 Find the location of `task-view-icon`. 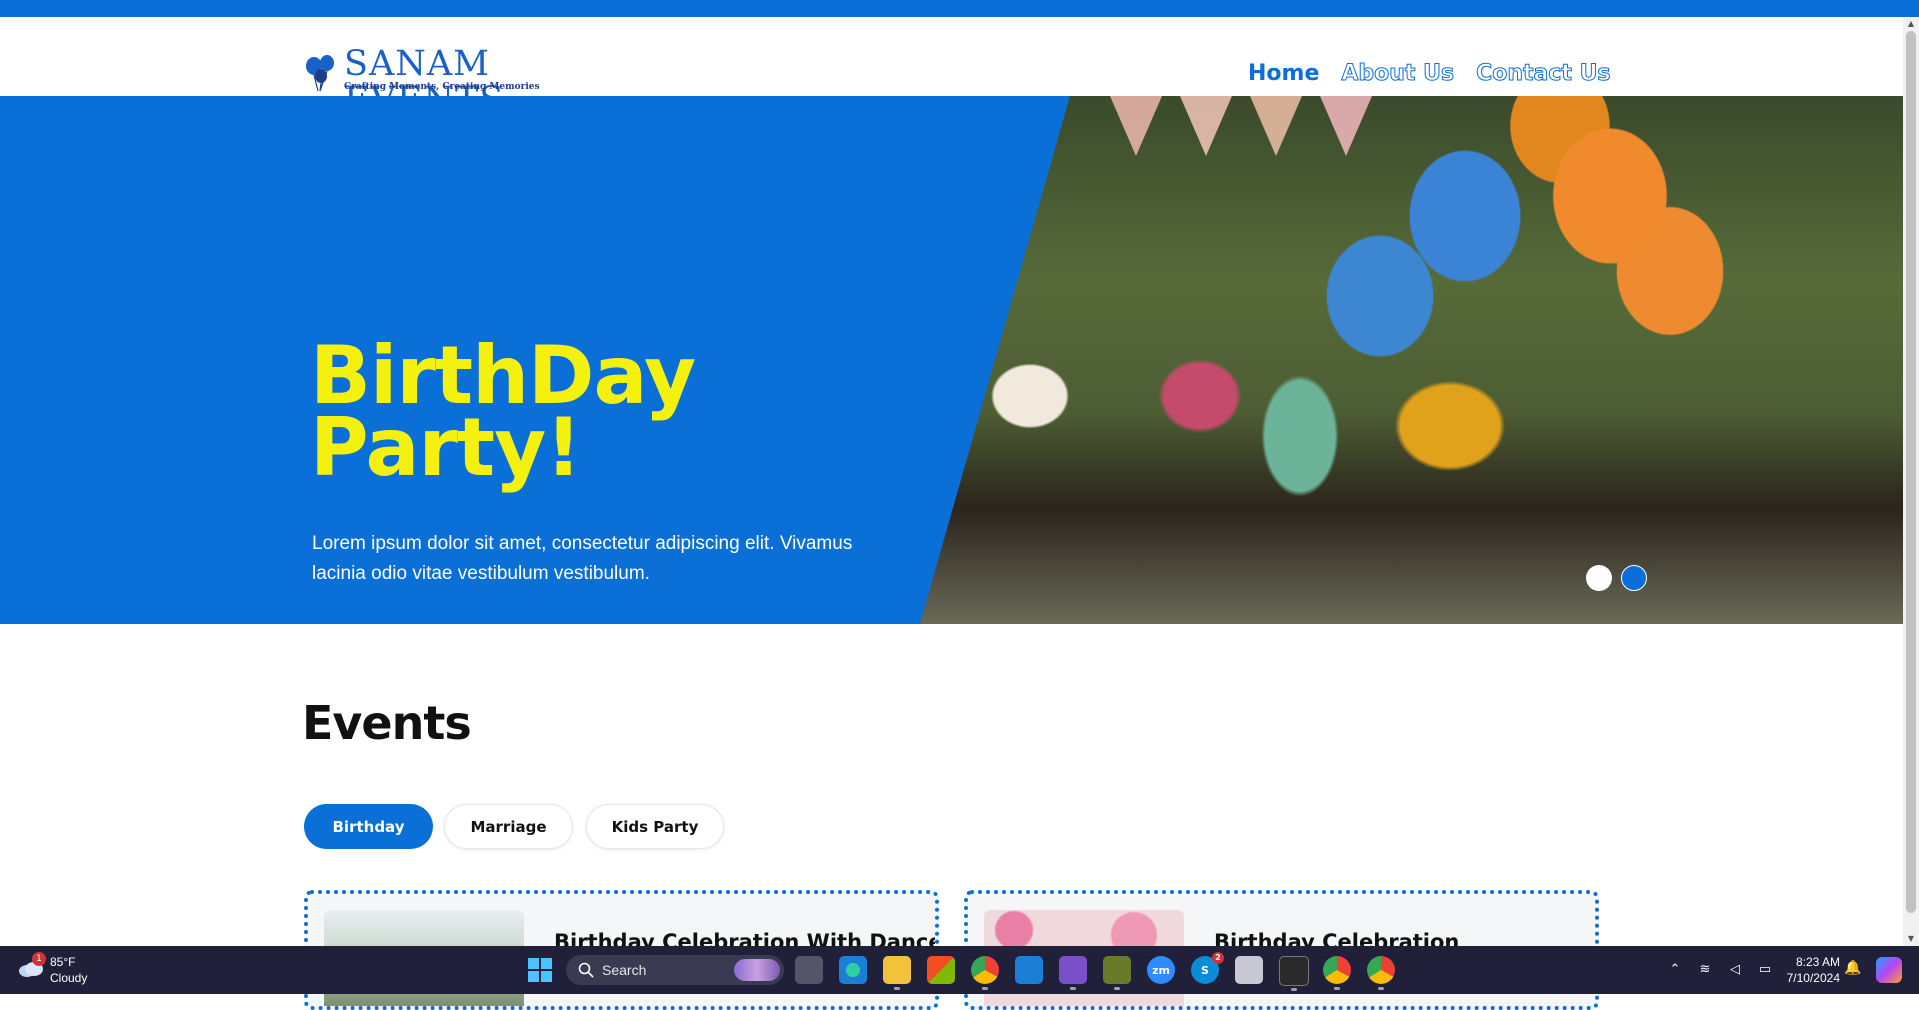

task-view-icon is located at coordinates (809, 970).